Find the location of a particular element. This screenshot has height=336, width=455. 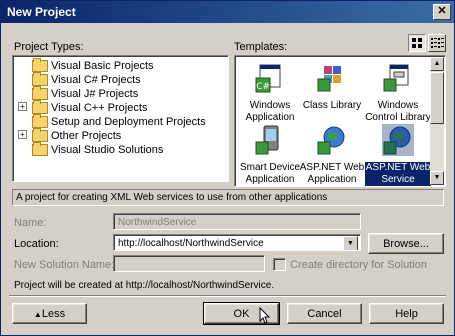

list-view-button is located at coordinates (437, 43).